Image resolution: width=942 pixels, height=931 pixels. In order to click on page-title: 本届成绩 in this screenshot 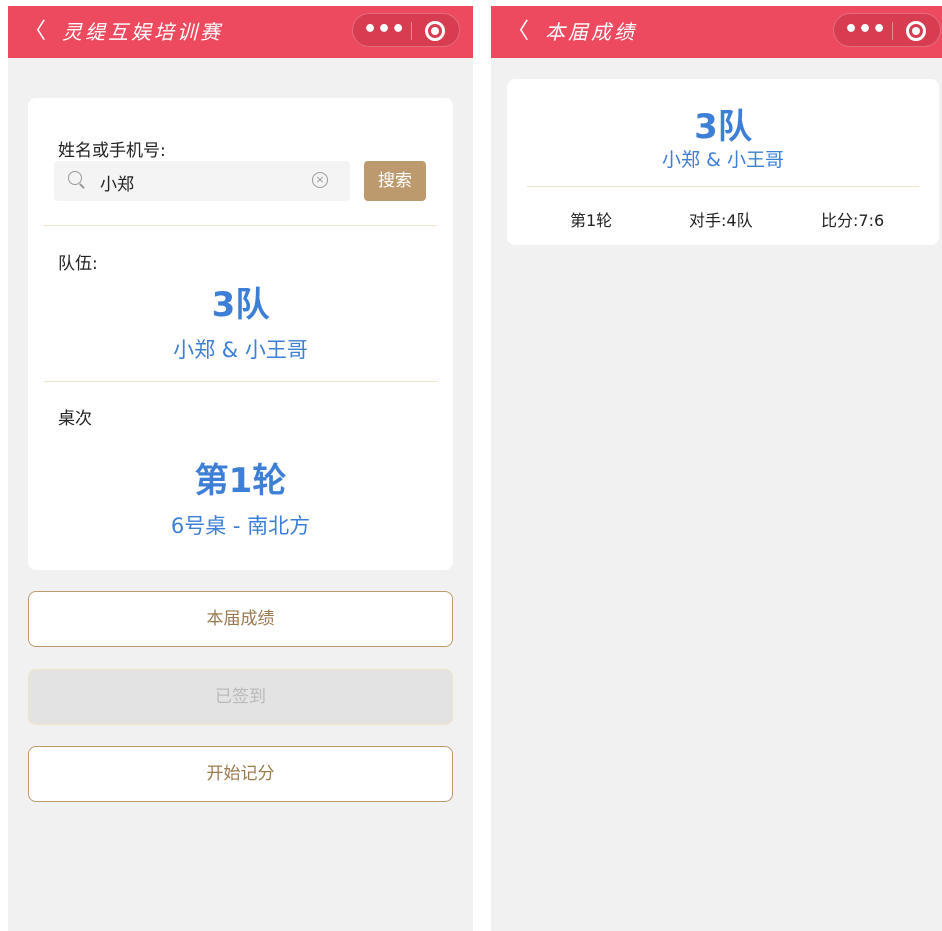, I will do `click(591, 32)`.